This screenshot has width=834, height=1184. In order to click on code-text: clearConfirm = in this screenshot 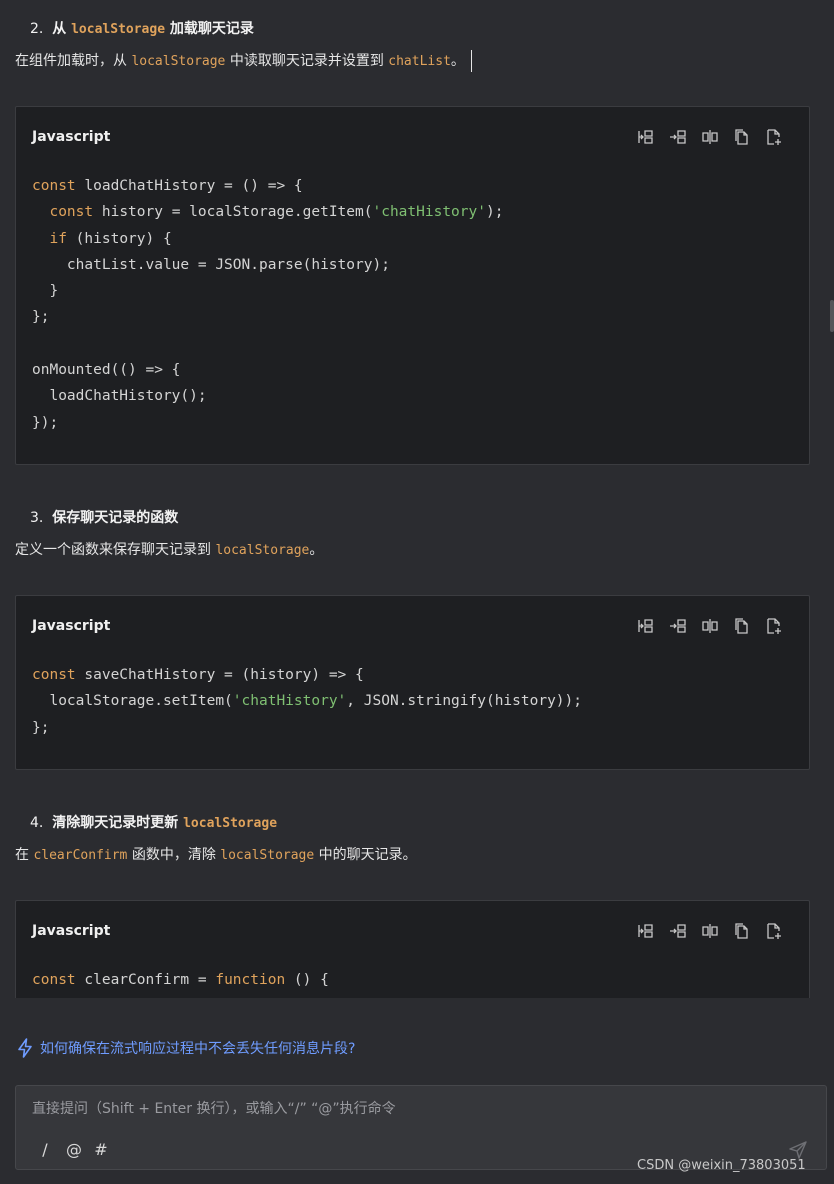, I will do `click(145, 980)`.